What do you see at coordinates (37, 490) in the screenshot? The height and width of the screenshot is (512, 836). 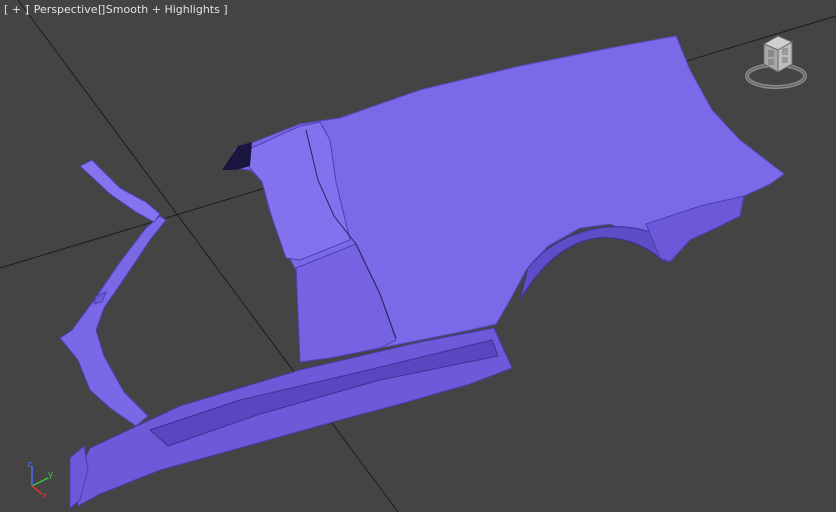 I see `x-axis-line` at bounding box center [37, 490].